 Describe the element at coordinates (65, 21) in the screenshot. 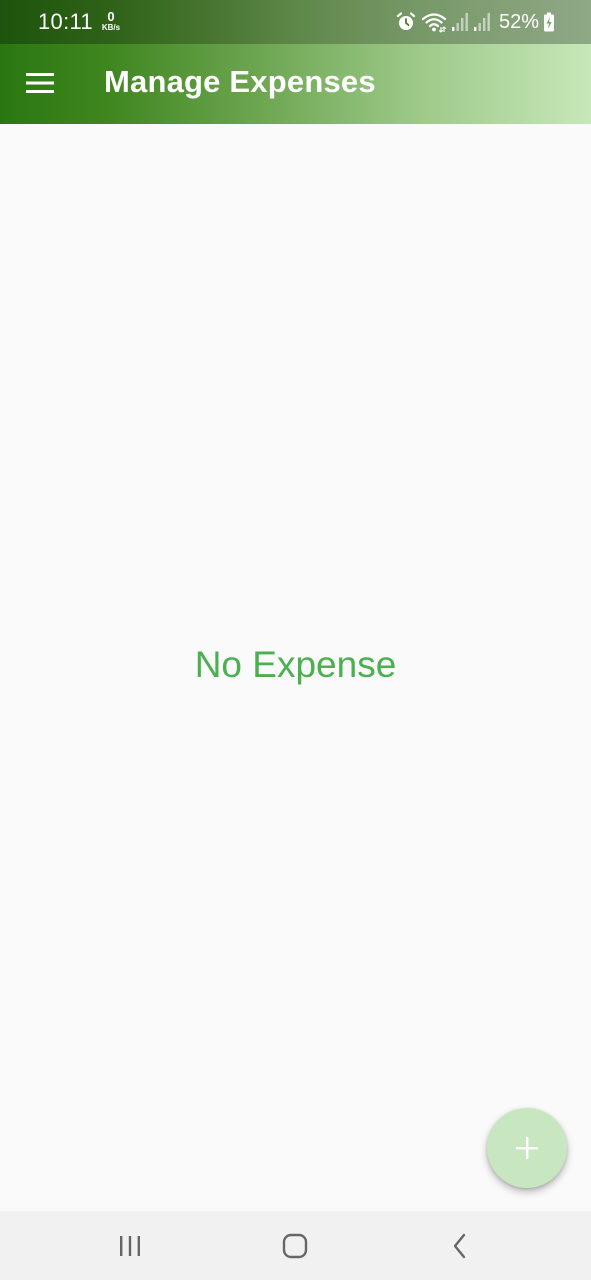

I see `status-time: 10:11` at that location.